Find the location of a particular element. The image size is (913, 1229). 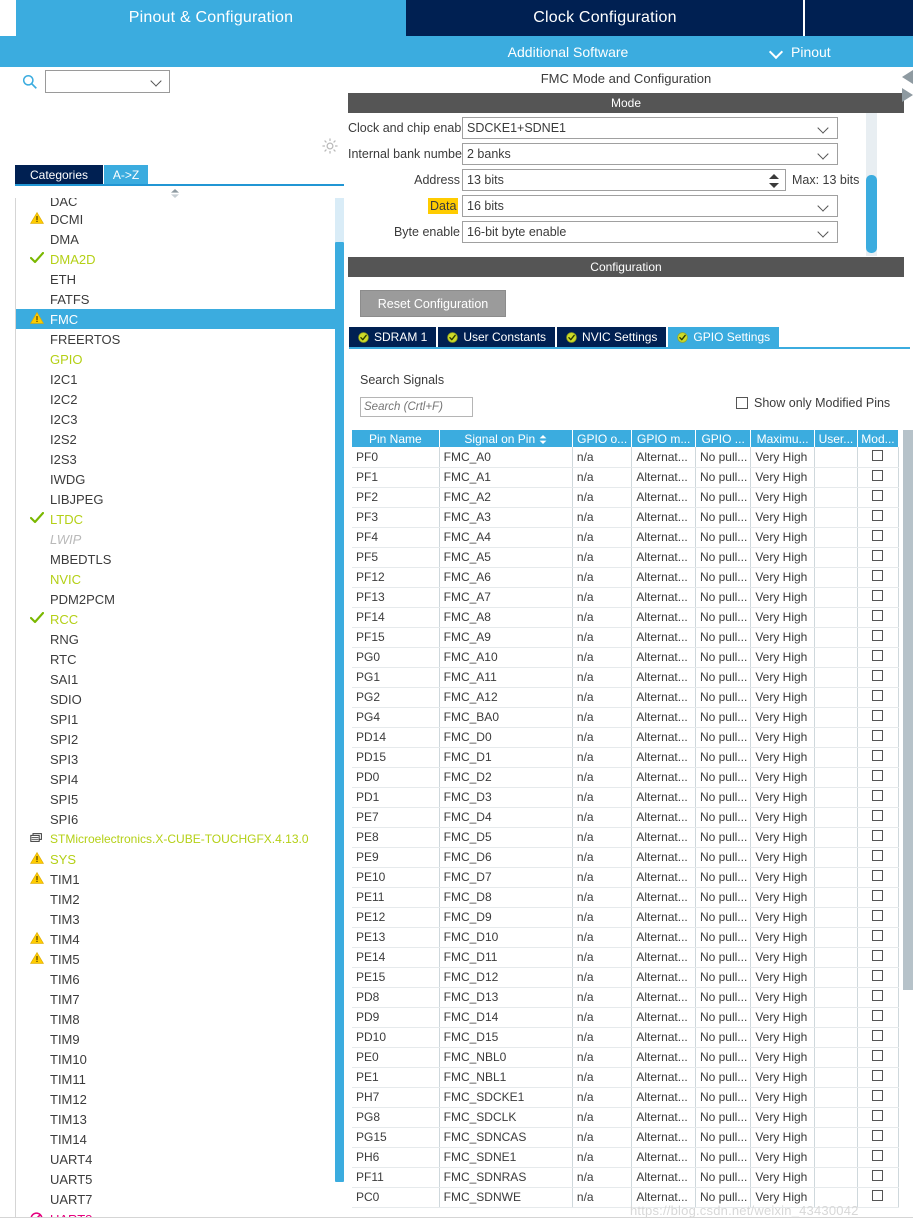

sidebar-item-rtc: RTC is located at coordinates (180, 659).